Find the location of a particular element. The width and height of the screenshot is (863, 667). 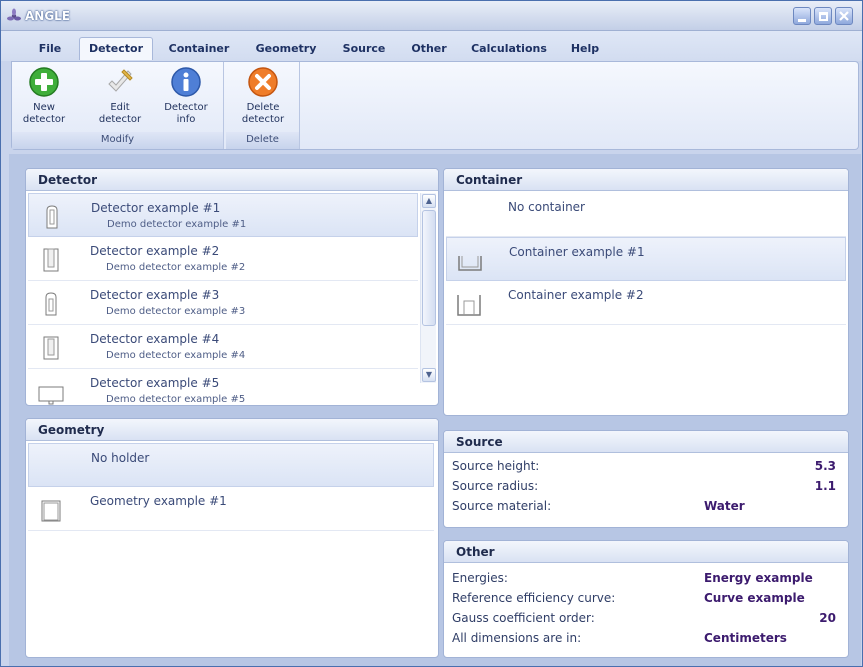

detector-desc: Demo detector example #3 is located at coordinates (176, 311).